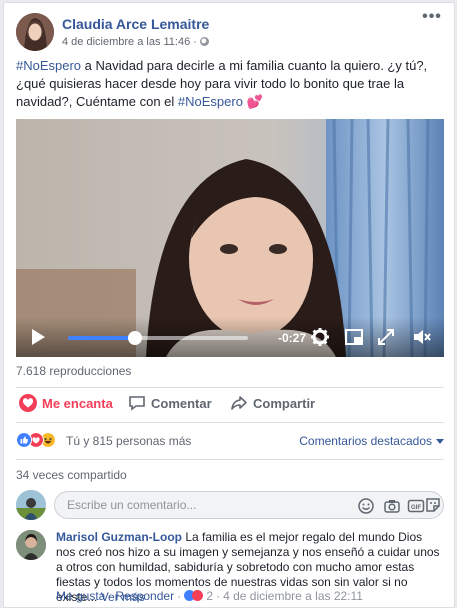 This screenshot has height=608, width=457. Describe the element at coordinates (432, 18) in the screenshot. I see `more-options-button: •••` at that location.